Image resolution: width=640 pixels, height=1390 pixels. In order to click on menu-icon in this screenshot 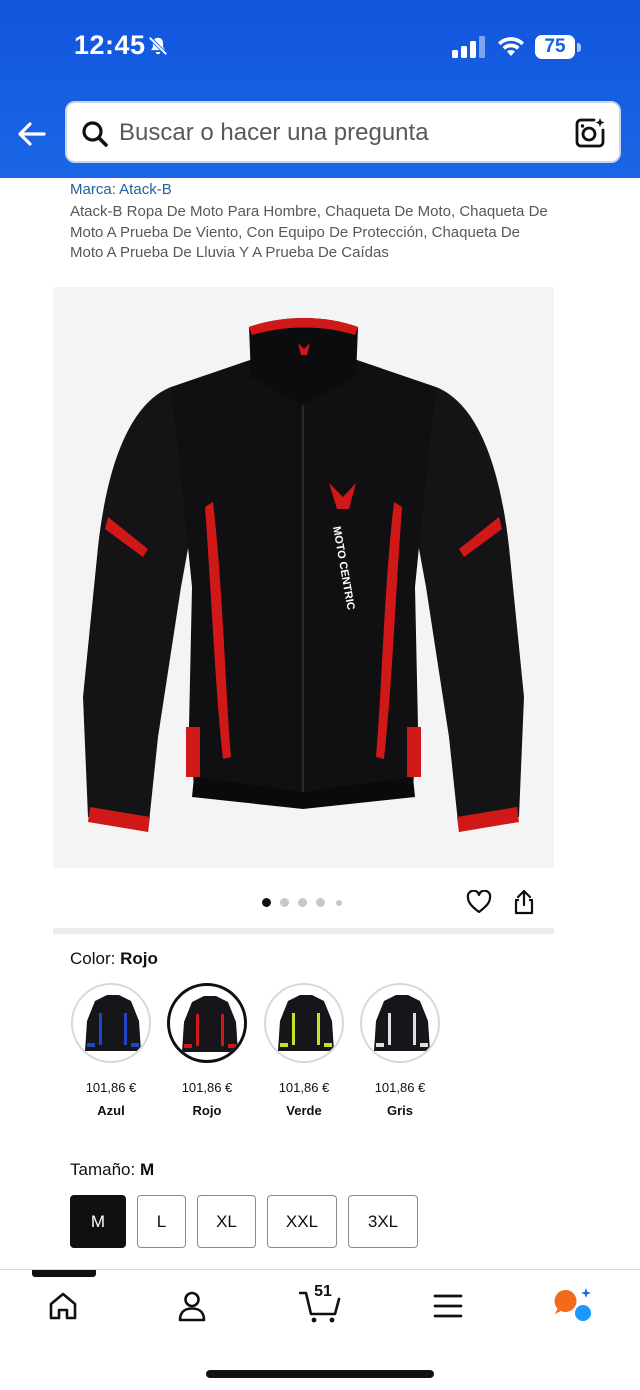, I will do `click(448, 1306)`.